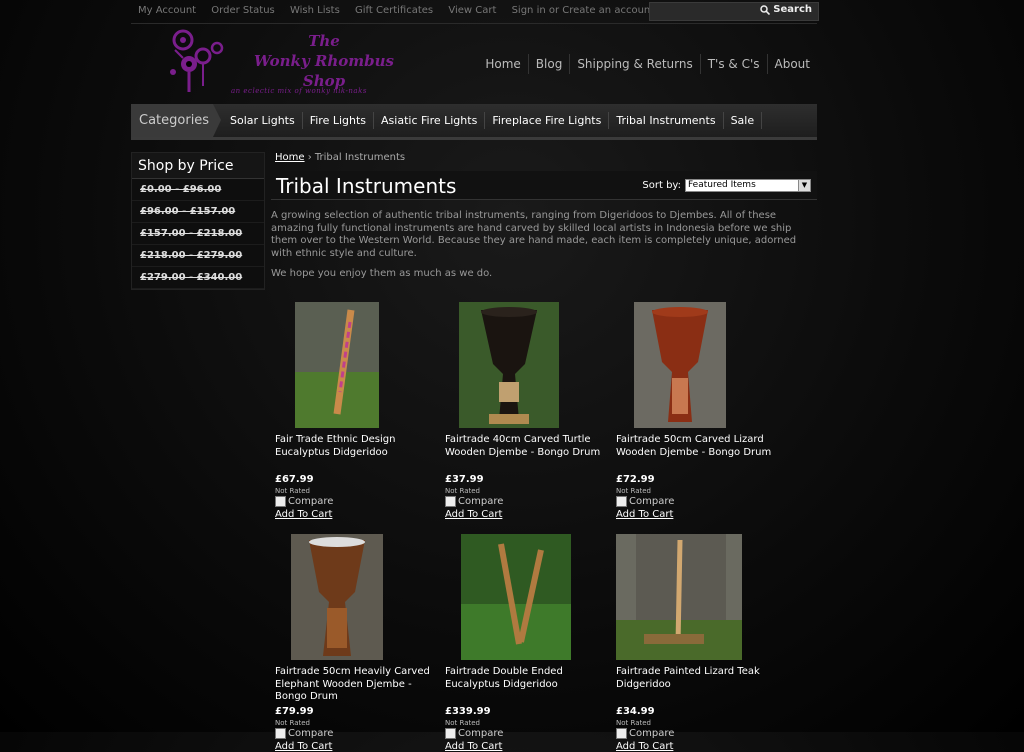 The width and height of the screenshot is (1024, 752). I want to click on price-range-link: £157.00 - £218.00, so click(198, 234).